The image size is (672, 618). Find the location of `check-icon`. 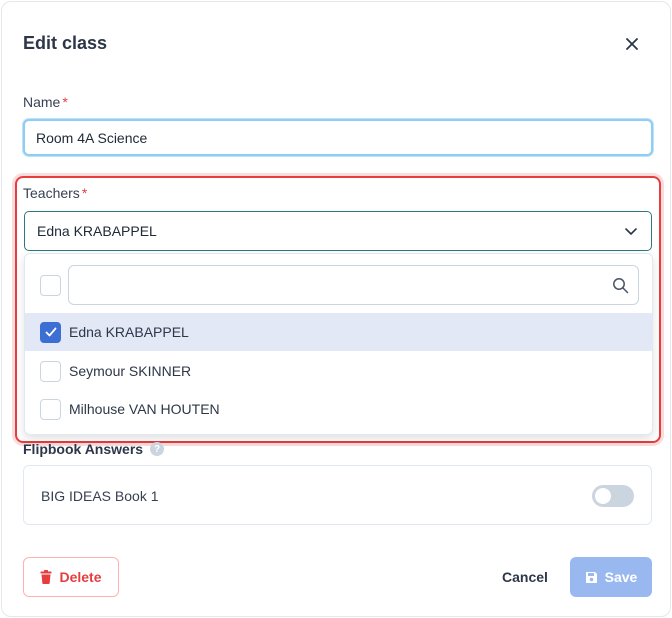

check-icon is located at coordinates (50, 332).